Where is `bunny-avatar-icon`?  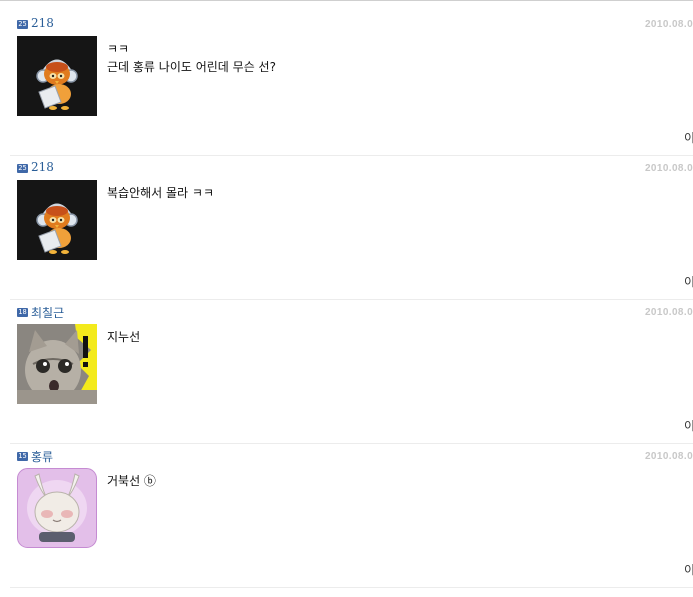 bunny-avatar-icon is located at coordinates (57, 508).